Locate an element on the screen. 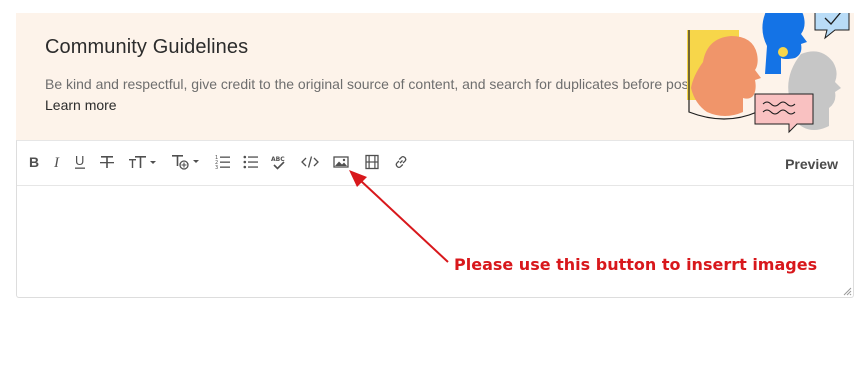 The image size is (864, 380). underline-icon: U is located at coordinates (80, 161).